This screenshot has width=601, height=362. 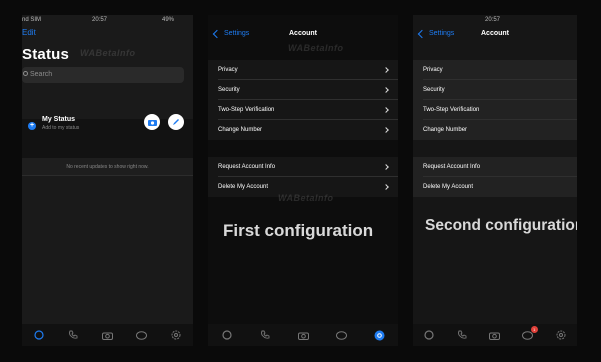 I want to click on search-placeholder: Search, so click(x=41, y=74).